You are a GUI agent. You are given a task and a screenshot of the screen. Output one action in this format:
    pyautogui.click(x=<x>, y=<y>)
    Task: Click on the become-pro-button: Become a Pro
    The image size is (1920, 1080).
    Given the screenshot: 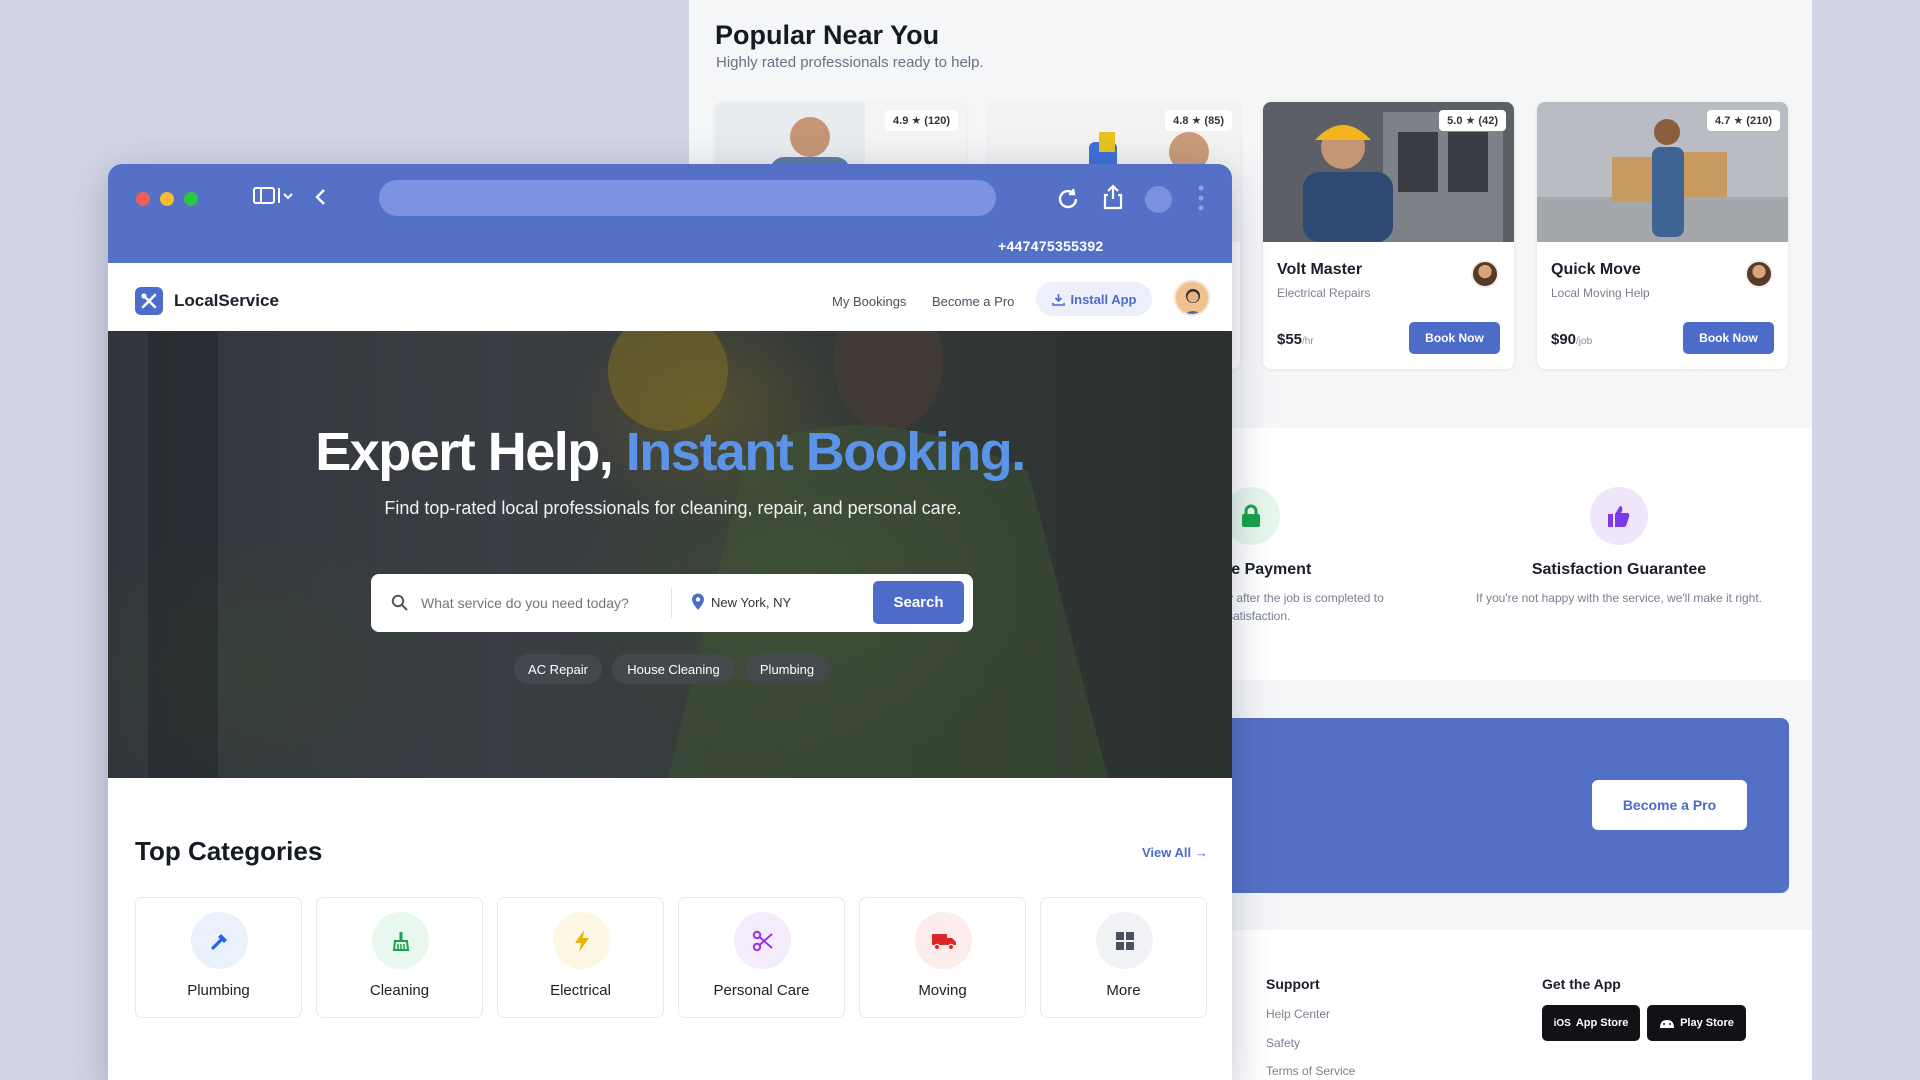 What is the action you would take?
    pyautogui.click(x=1669, y=805)
    